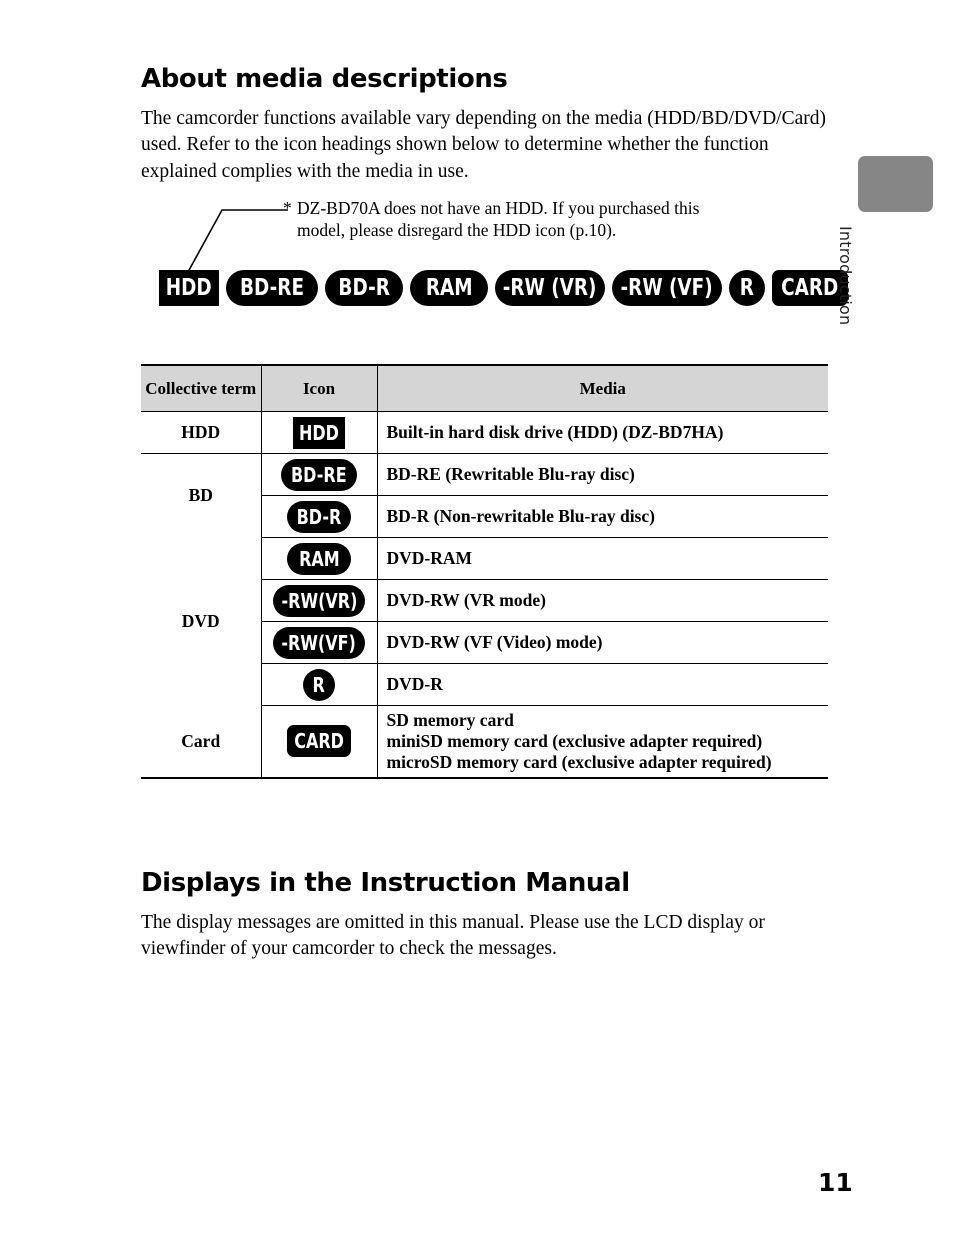  I want to click on row-term-bd: BD, so click(201, 495).